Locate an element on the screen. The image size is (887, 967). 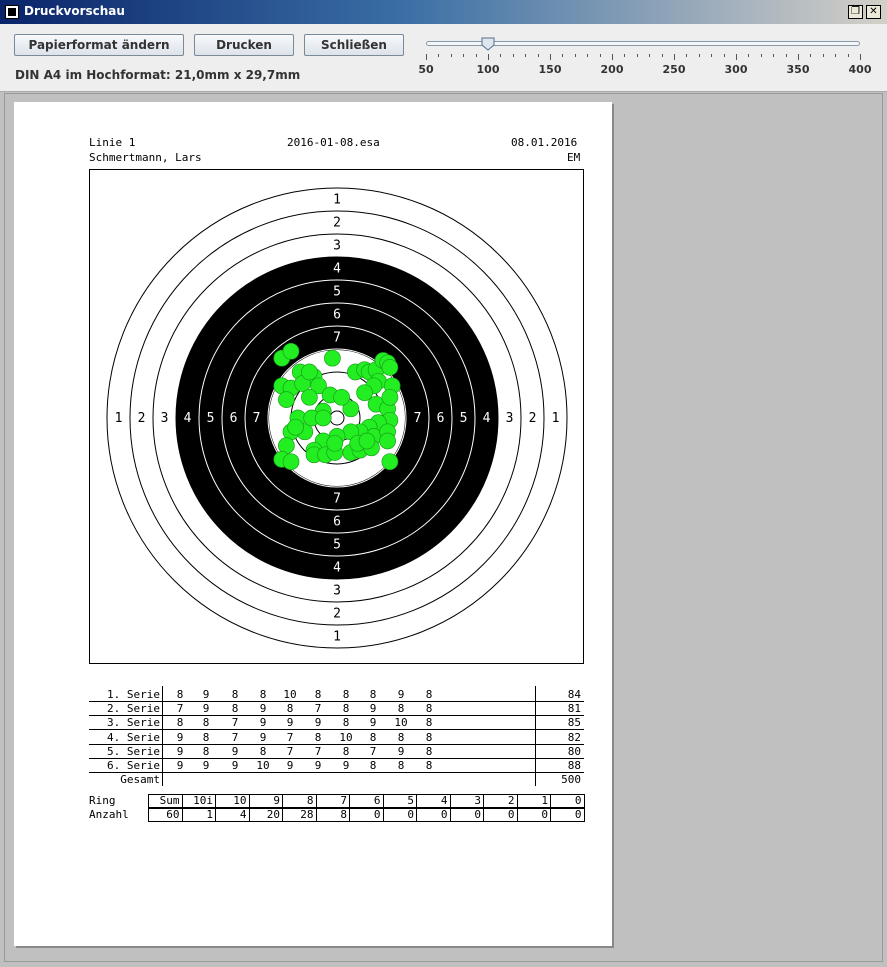
ring-header-cell: 4 is located at coordinates (433, 801).